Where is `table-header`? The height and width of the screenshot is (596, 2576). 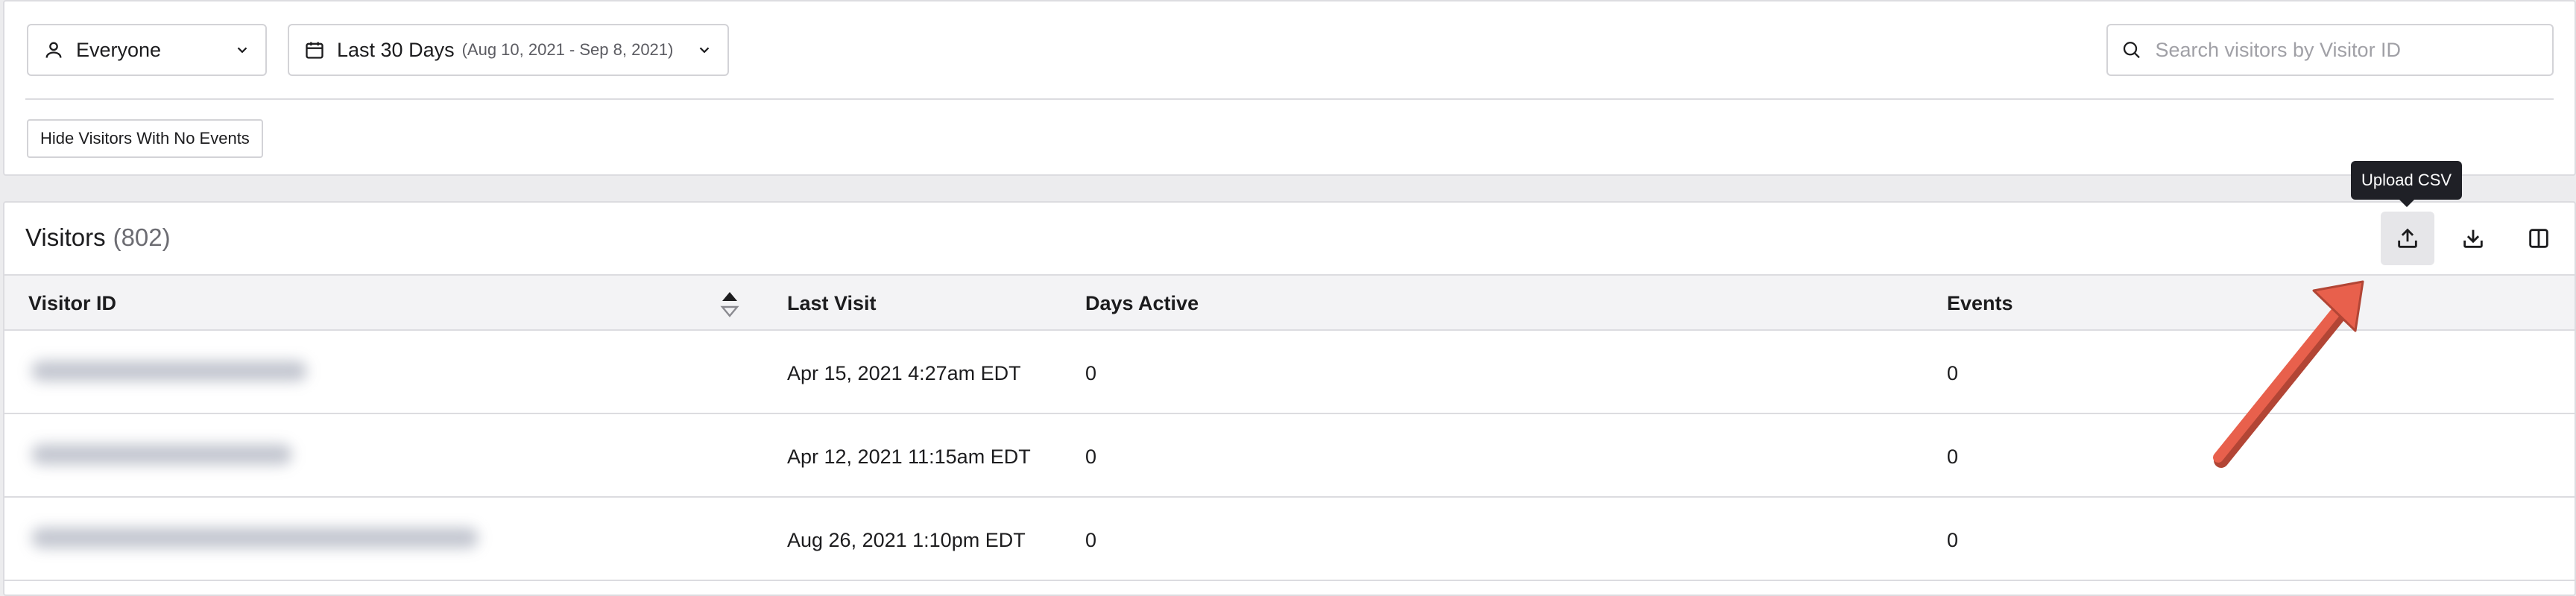 table-header is located at coordinates (1289, 303).